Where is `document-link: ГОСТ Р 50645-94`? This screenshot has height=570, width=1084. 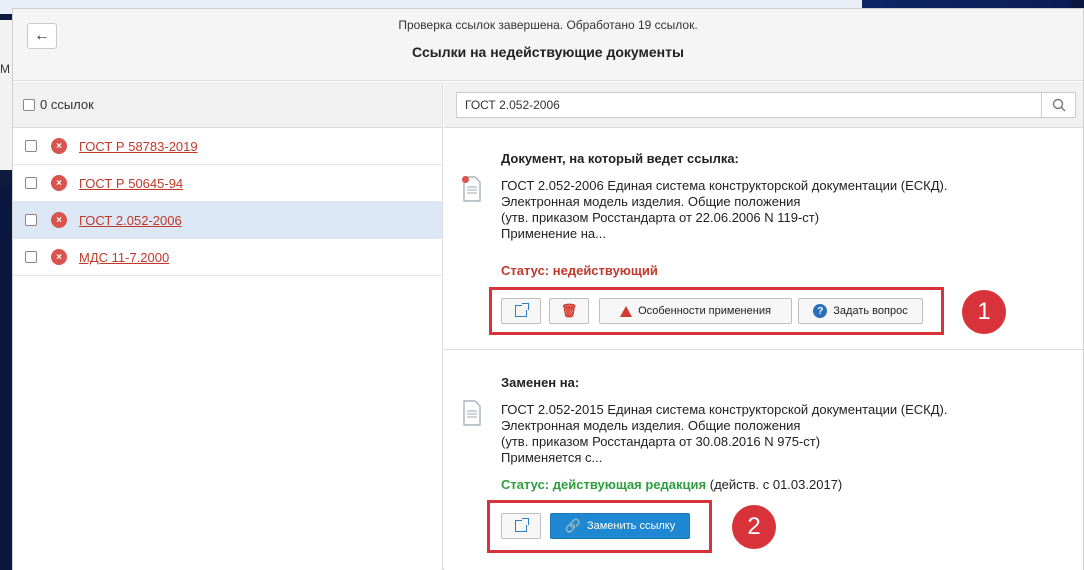
document-link: ГОСТ Р 50645-94 is located at coordinates (131, 183).